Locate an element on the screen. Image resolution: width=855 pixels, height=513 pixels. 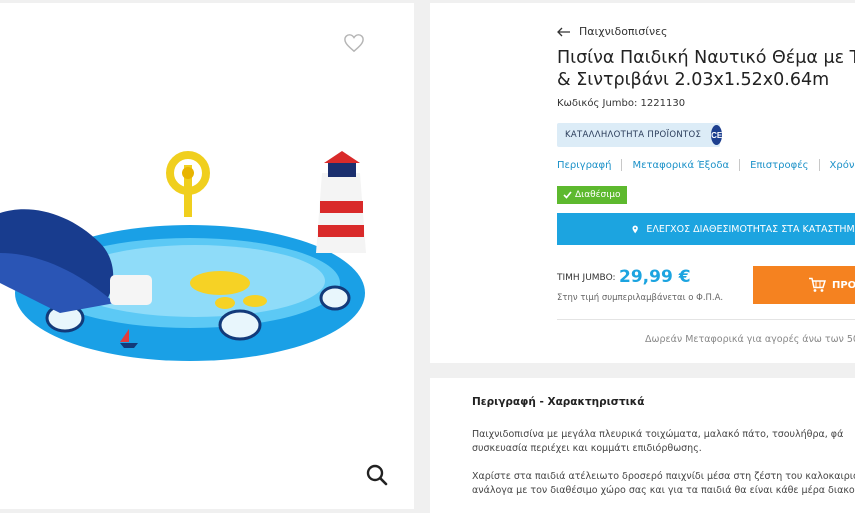
check-store-availability-button: ΕΛΕΓΧΟΣ ΔΙΑΘΕΣΙΜΟΤΗΤΑΣ ΣΤΑ ΚΑΤΑΣΤΗΜΑΤ is located at coordinates (706, 229).